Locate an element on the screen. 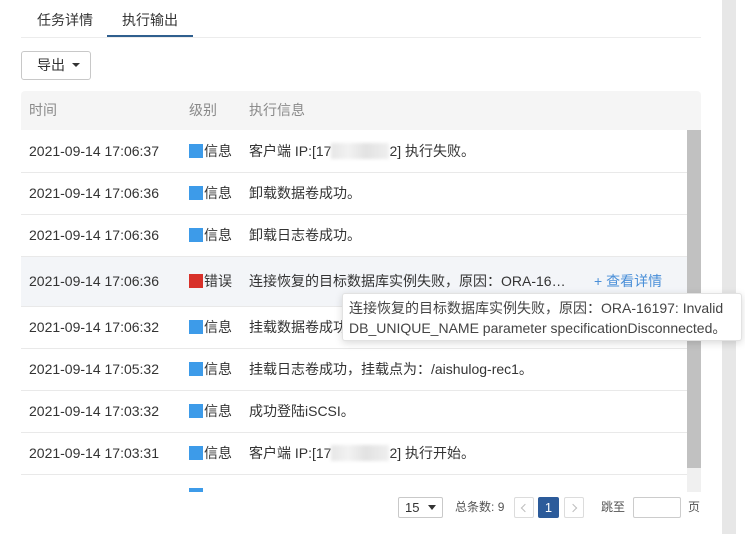 This screenshot has height=534, width=745. jump-to-page-input is located at coordinates (657, 507).